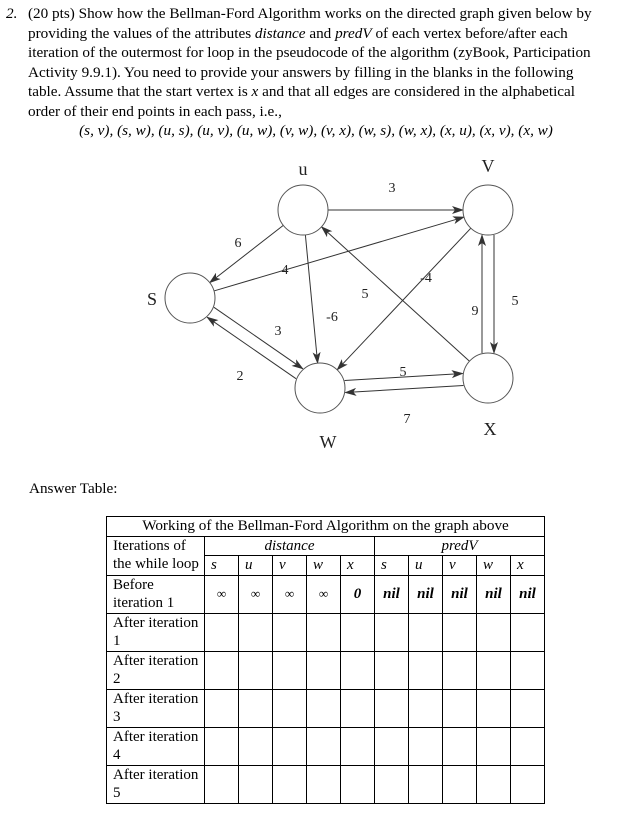  What do you see at coordinates (155, 708) in the screenshot?
I see `row-label: After iteration 3` at bounding box center [155, 708].